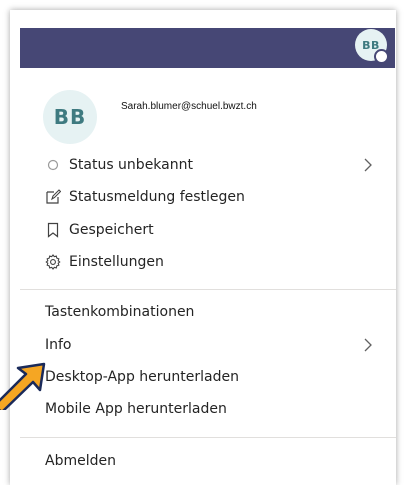 The image size is (406, 485). Describe the element at coordinates (157, 197) in the screenshot. I see `set-status-message-label: Statusmeldung festlegen` at that location.